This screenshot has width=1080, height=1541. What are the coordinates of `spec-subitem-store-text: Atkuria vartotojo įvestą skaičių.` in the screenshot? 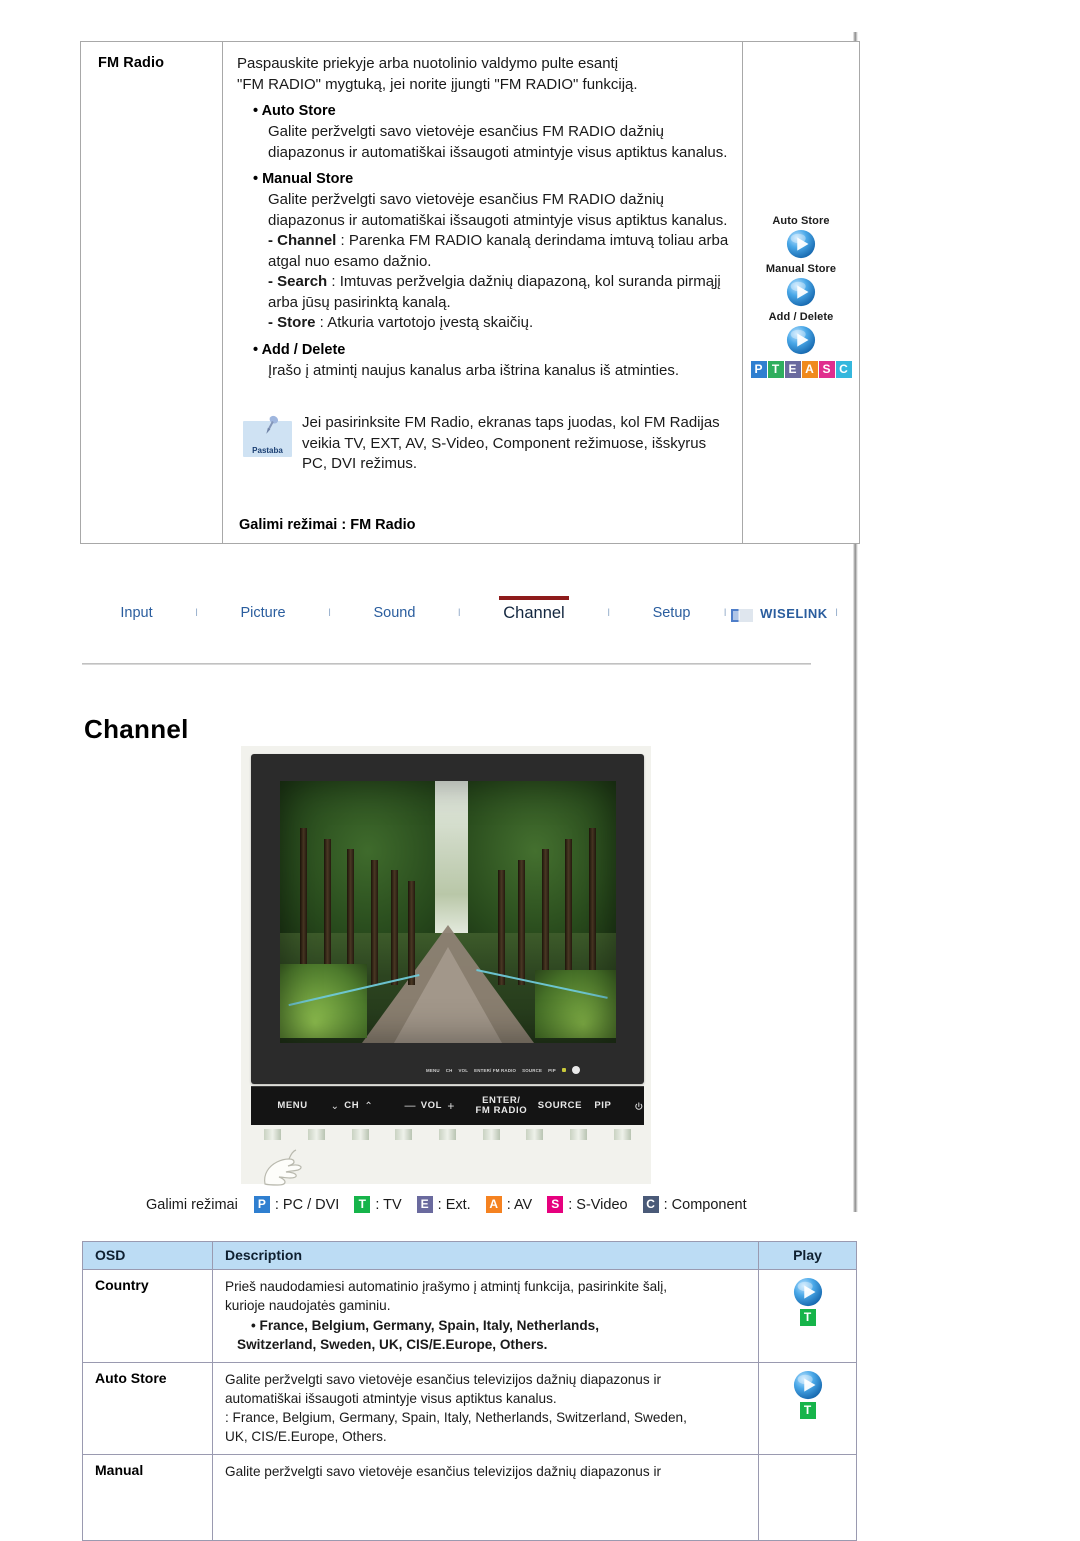 It's located at (430, 322).